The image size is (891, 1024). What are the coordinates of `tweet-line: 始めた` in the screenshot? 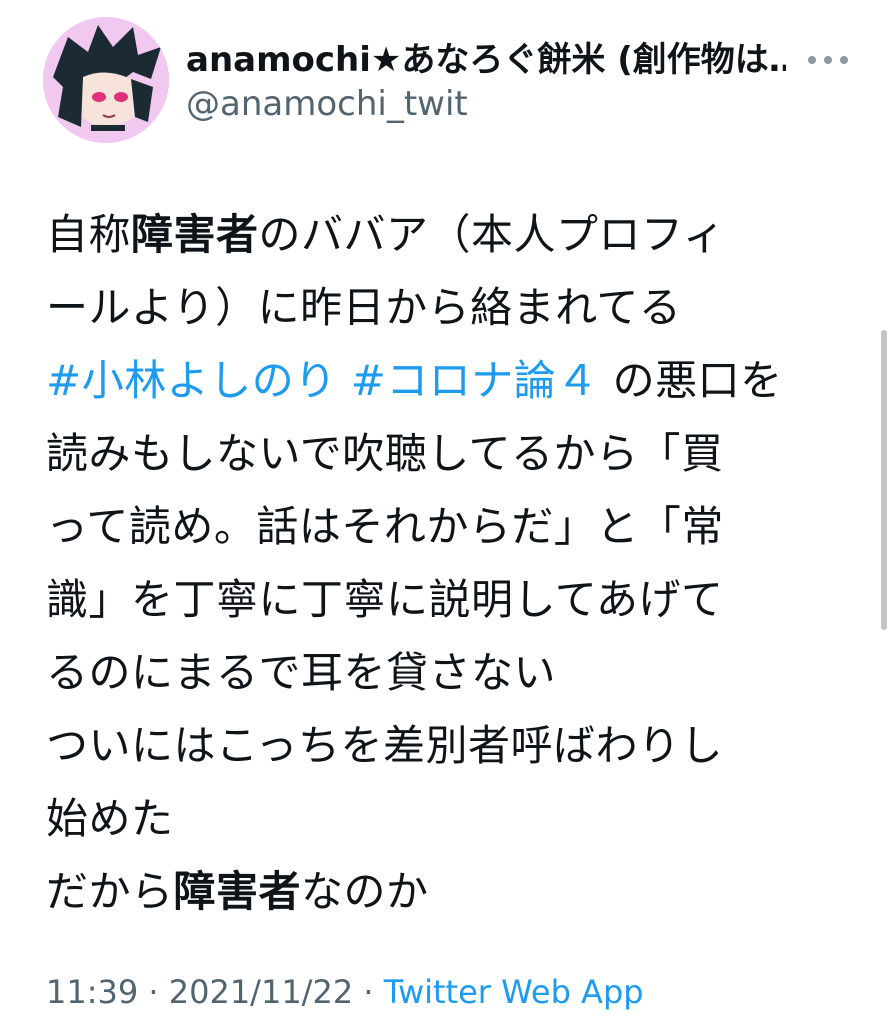 It's located at (446, 818).